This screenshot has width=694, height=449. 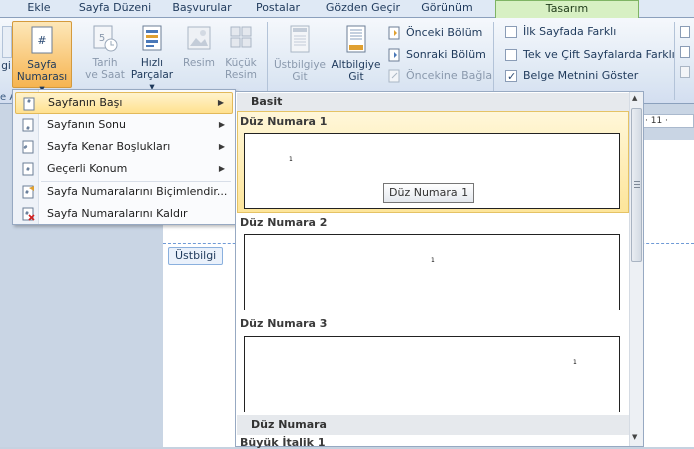 What do you see at coordinates (28, 125) in the screenshot?
I see `bottom-of-page-icon: #` at bounding box center [28, 125].